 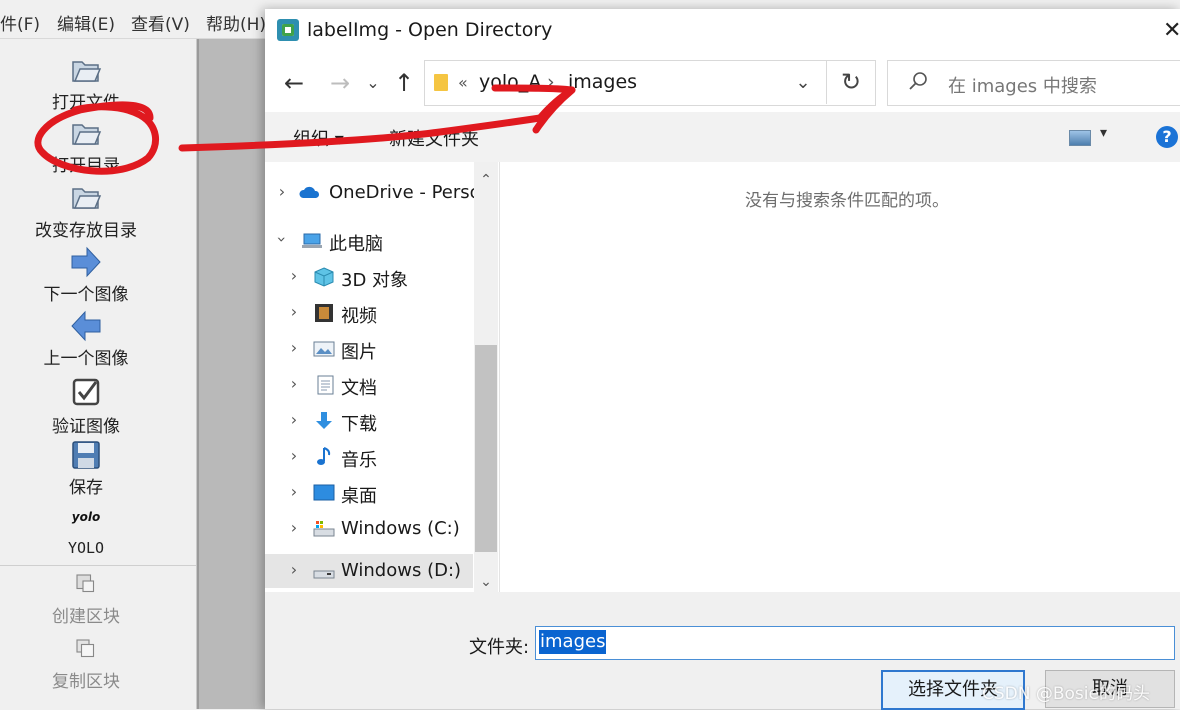 I want to click on tree-item-downloads: › 下载, so click(x=369, y=421).